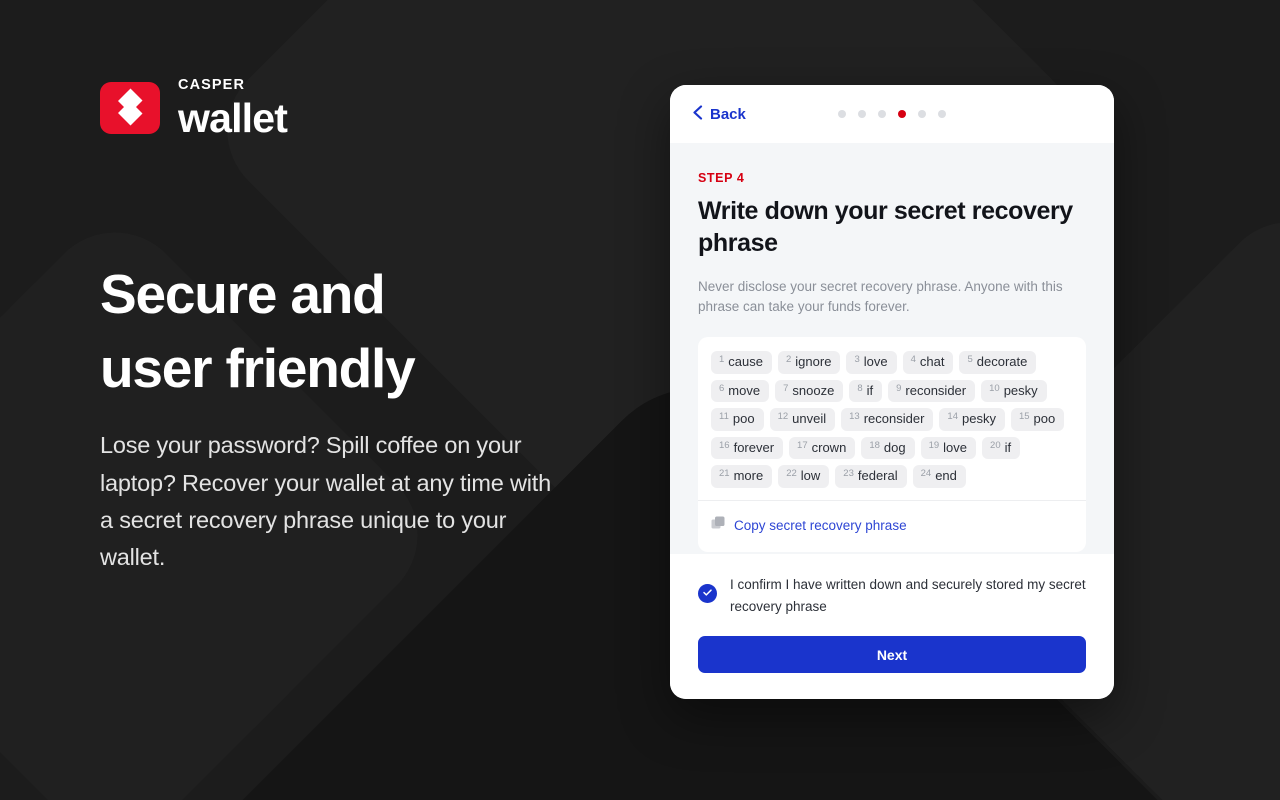 This screenshot has height=800, width=1280. Describe the element at coordinates (813, 390) in the screenshot. I see `recovery-word-text: snooze` at that location.